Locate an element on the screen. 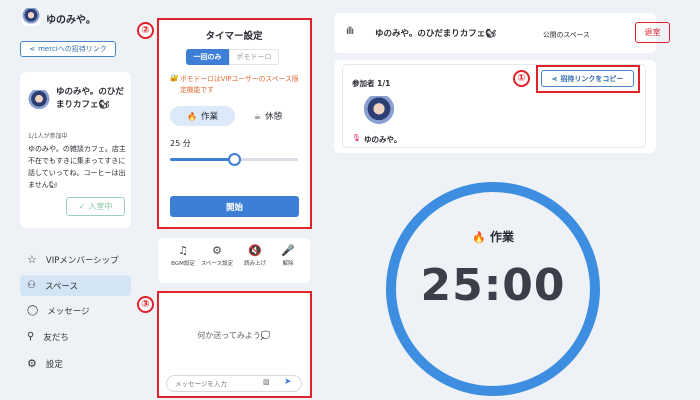 The height and width of the screenshot is (400, 700). space-header-title: ゆのみや。のひだまりカフェ🐿 is located at coordinates (436, 34).